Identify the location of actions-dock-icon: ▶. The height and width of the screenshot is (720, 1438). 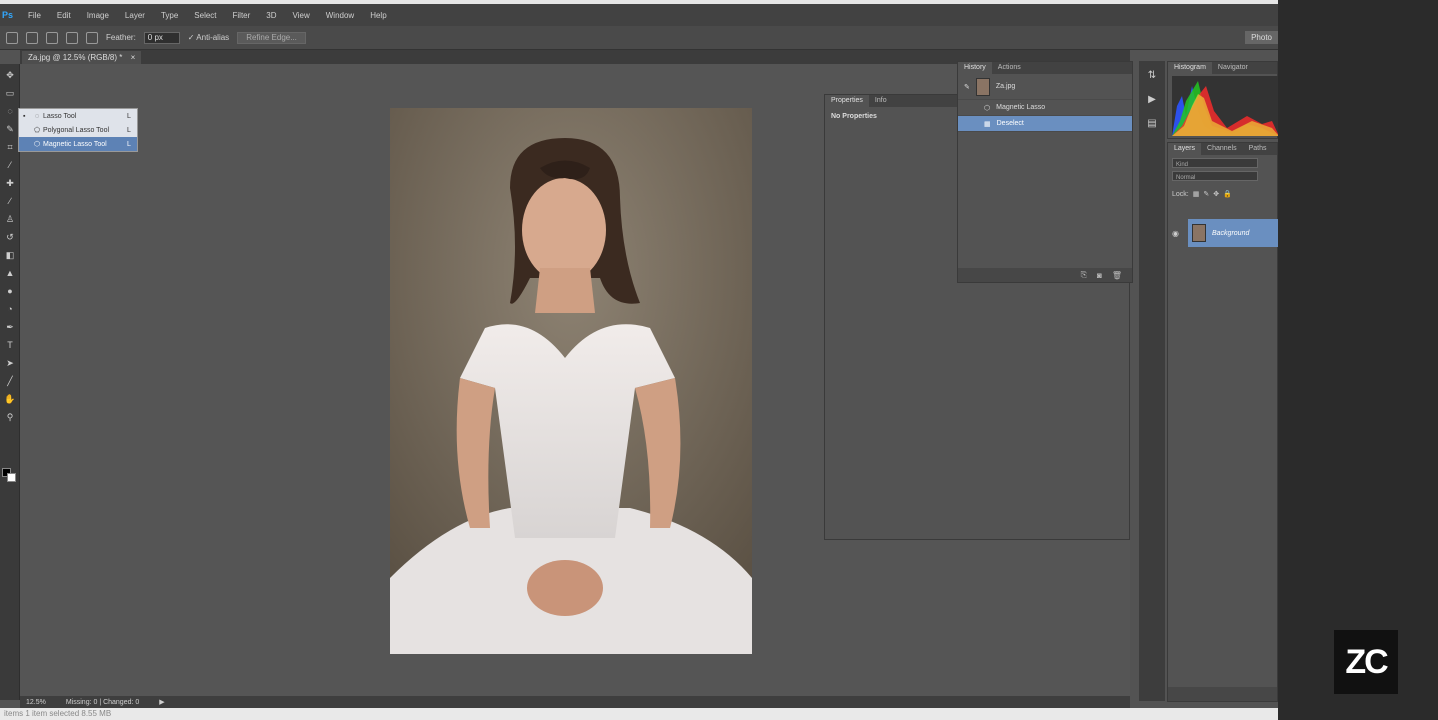
(1152, 100).